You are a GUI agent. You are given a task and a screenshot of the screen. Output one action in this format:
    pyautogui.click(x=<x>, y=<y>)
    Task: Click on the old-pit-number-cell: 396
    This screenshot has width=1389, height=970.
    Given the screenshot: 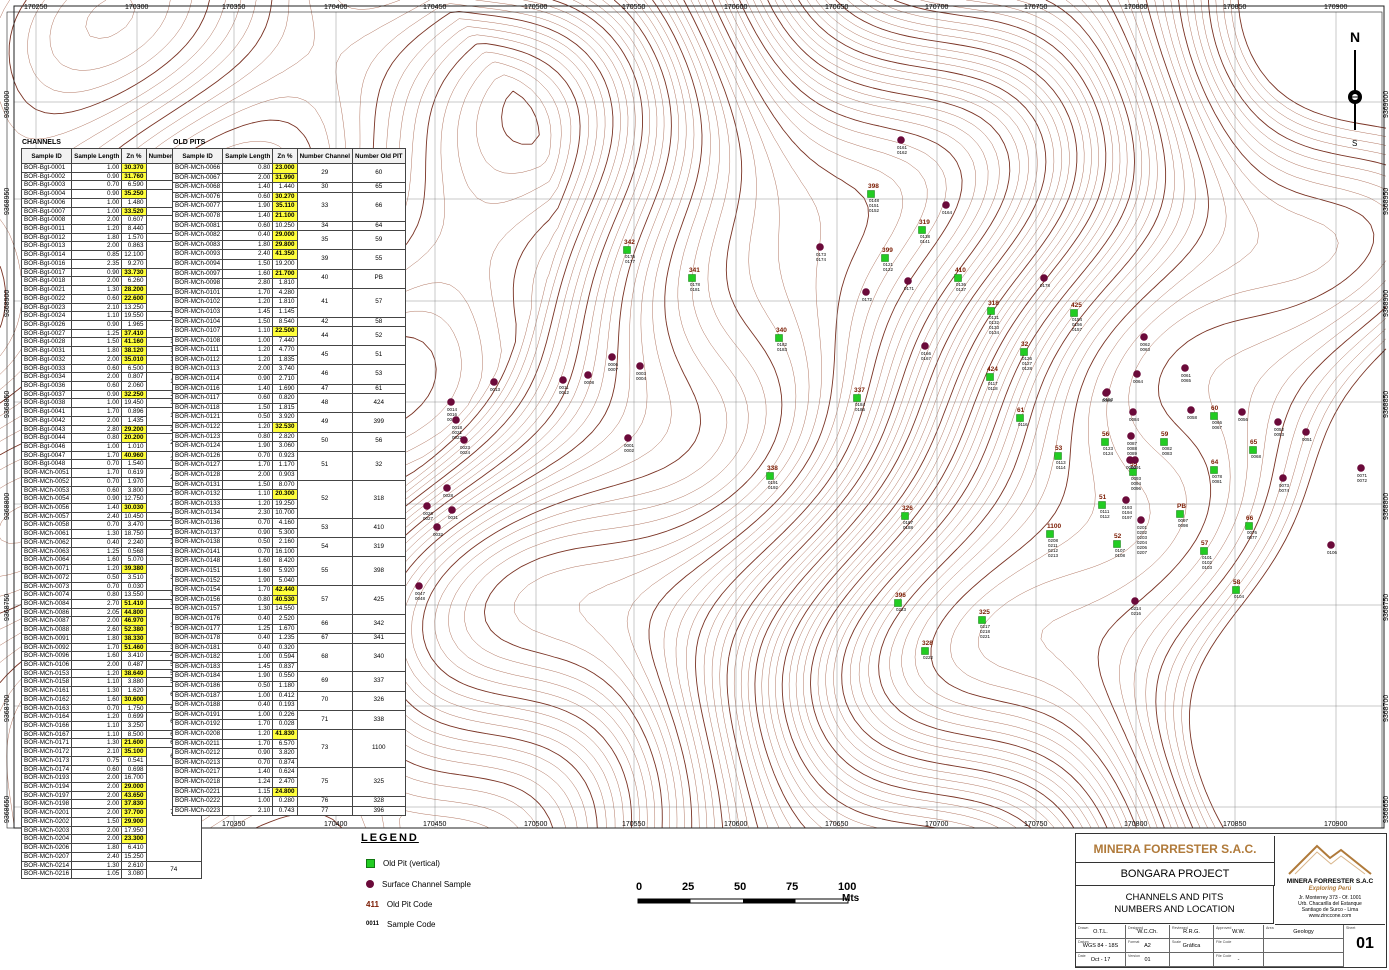 What is the action you would take?
    pyautogui.click(x=378, y=811)
    